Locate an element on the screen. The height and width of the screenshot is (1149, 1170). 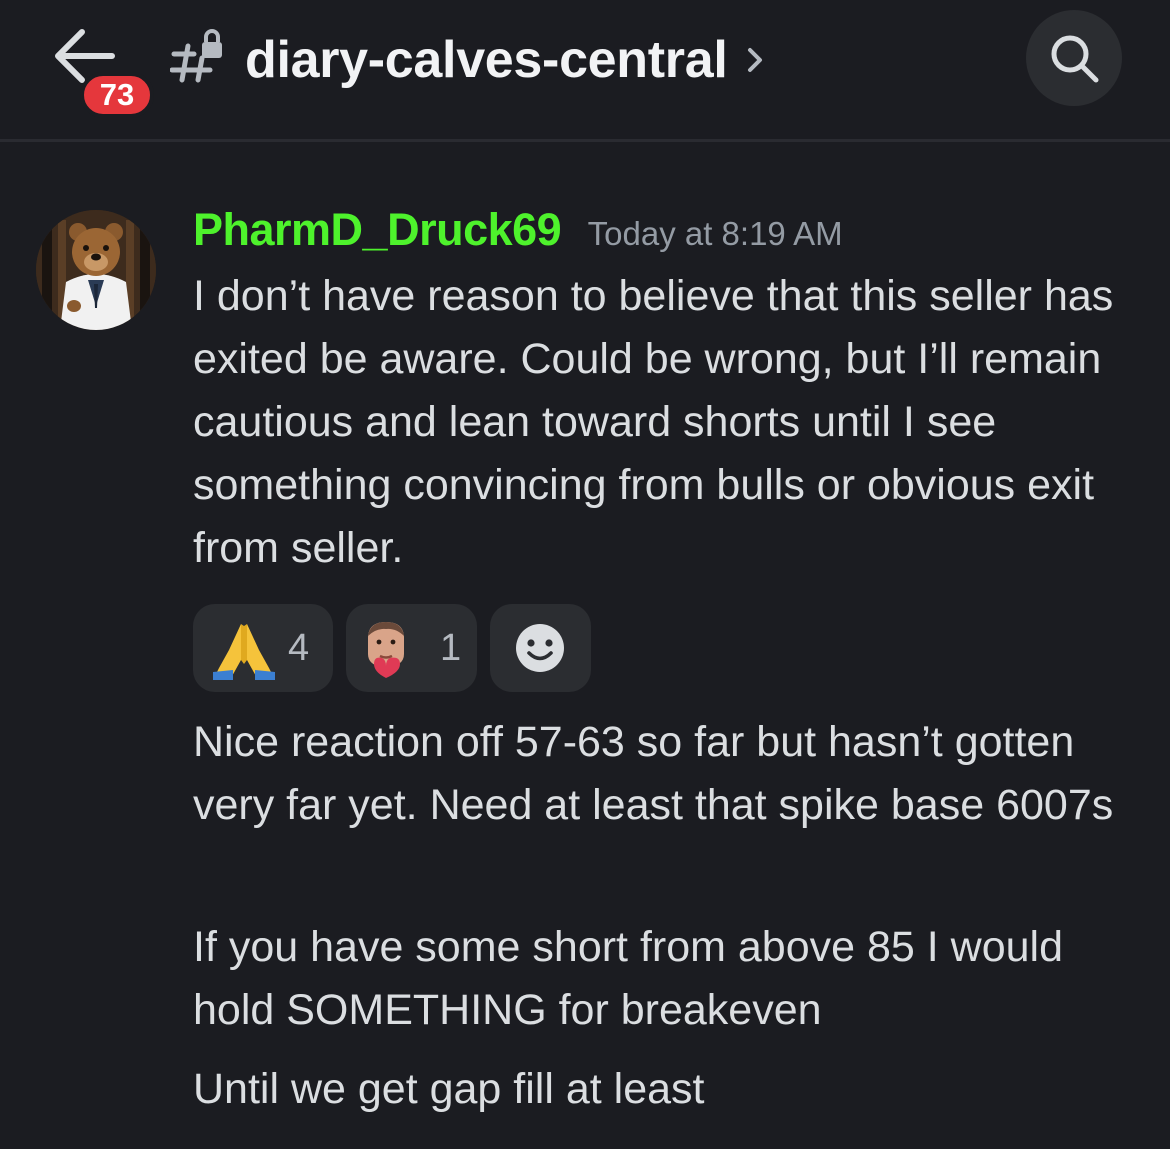
reaction-folded-hands: 4 is located at coordinates (263, 648).